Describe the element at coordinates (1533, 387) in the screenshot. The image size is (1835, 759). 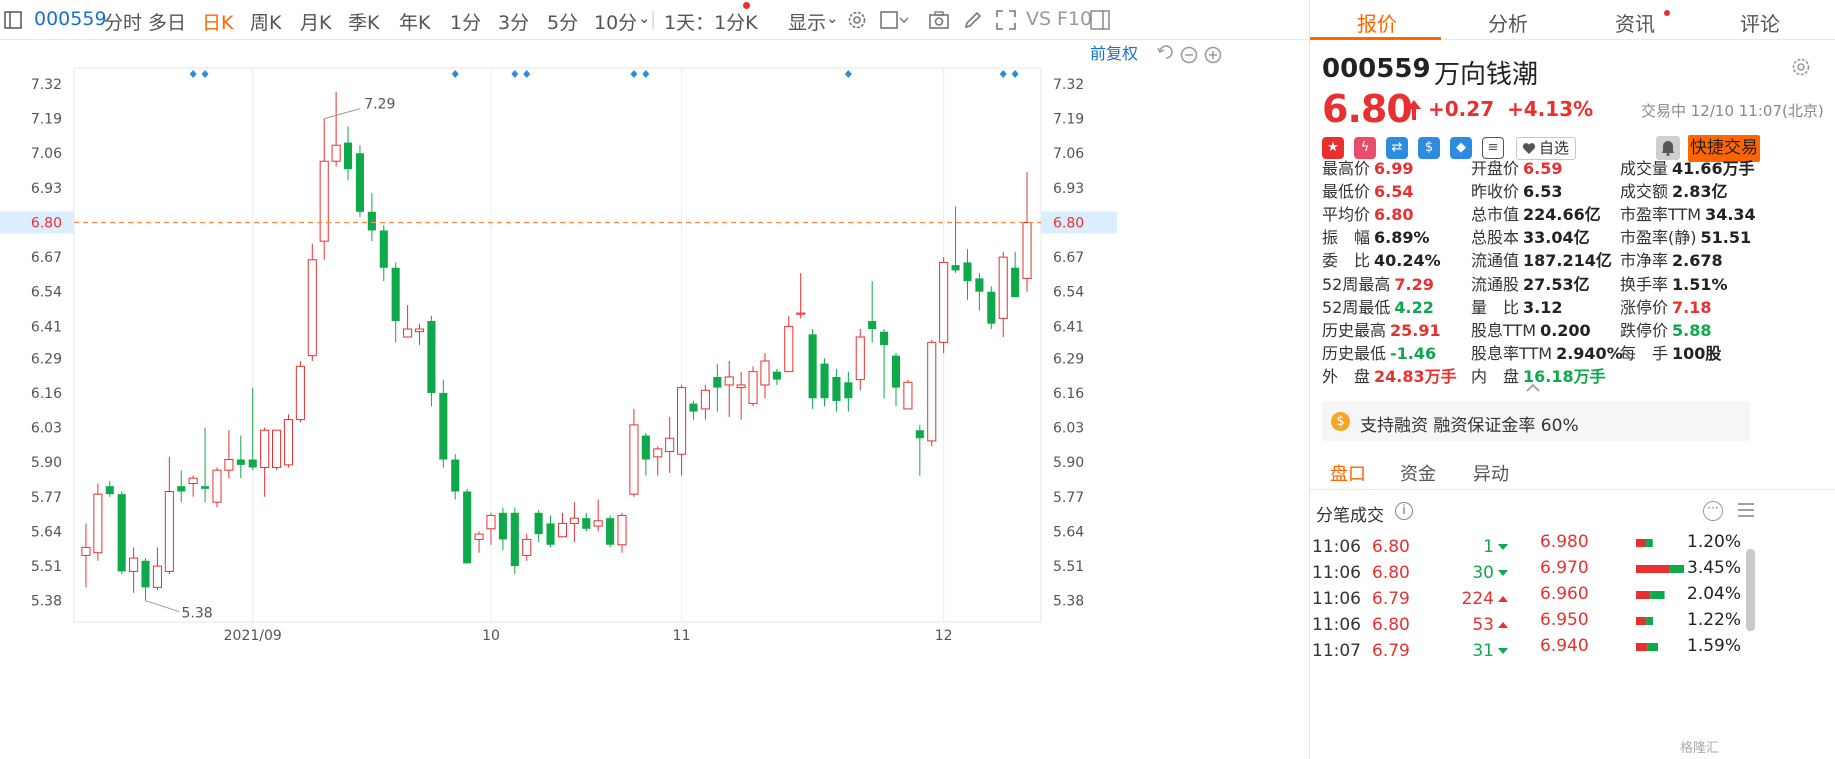
I see `collapse-arrow-icon` at that location.